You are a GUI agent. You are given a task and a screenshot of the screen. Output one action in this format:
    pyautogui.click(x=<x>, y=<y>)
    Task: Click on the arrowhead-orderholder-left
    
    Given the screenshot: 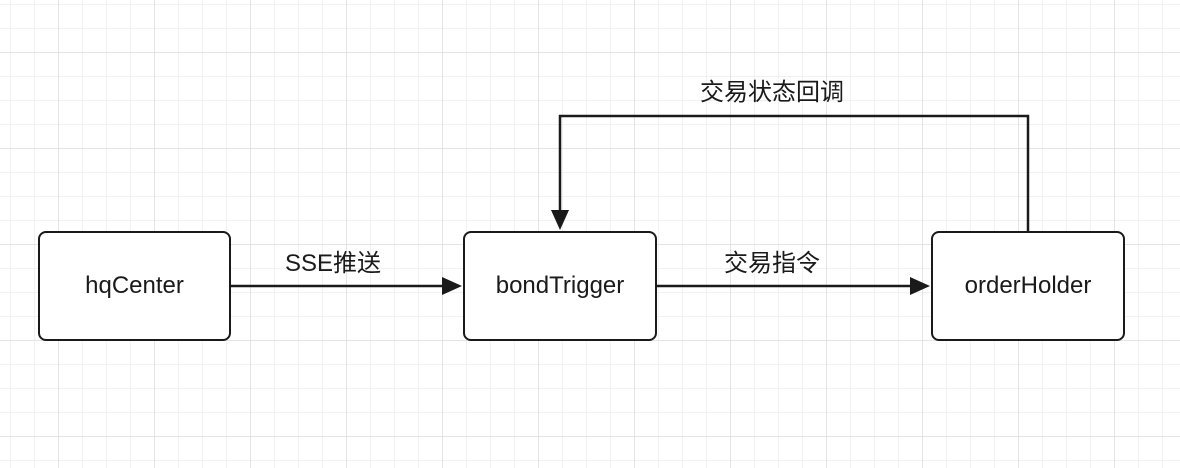 What is the action you would take?
    pyautogui.click(x=920, y=286)
    